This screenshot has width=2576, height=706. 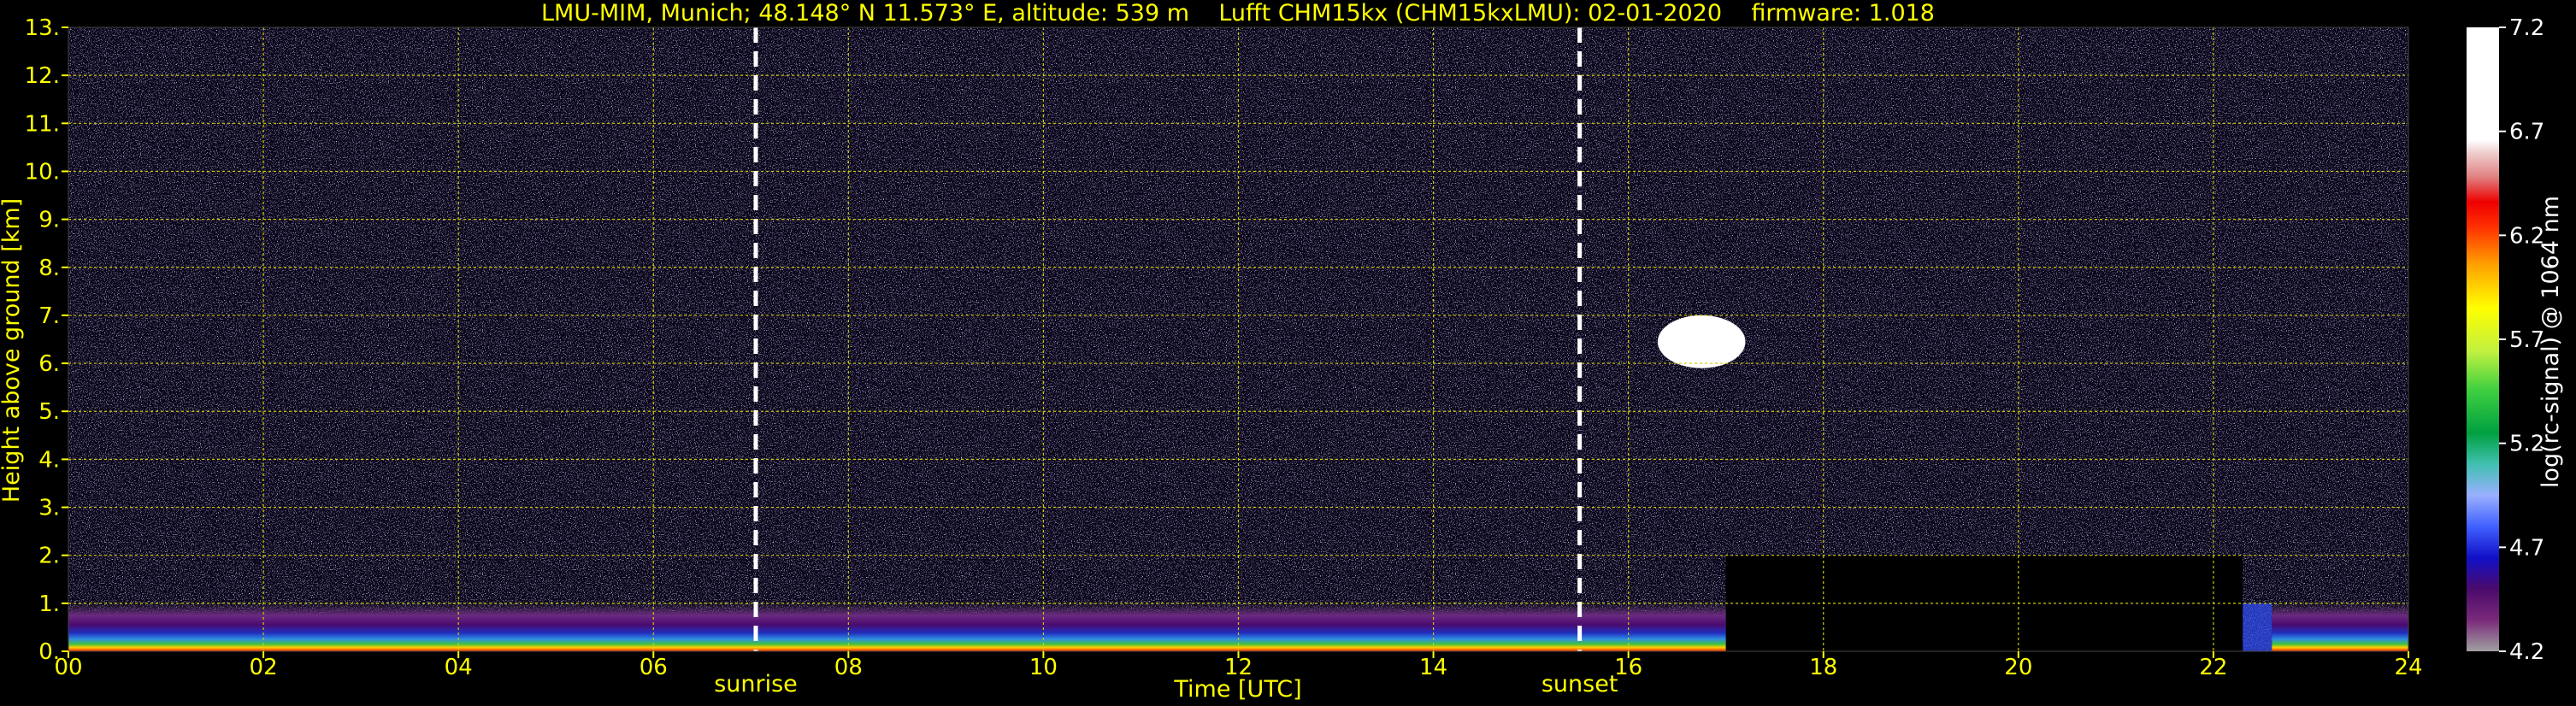 What do you see at coordinates (68, 667) in the screenshot?
I see `x-tick-label: 00` at bounding box center [68, 667].